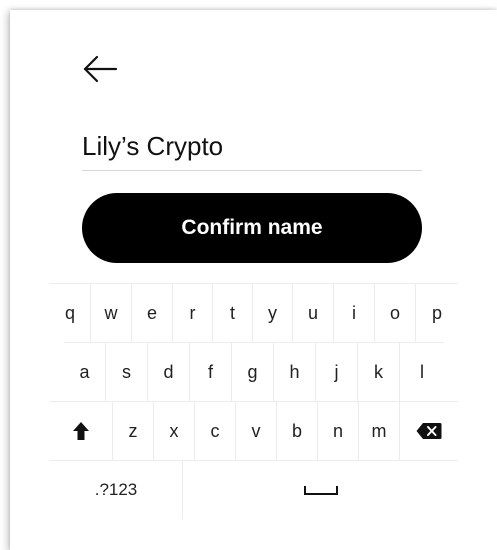 This screenshot has height=550, width=497. What do you see at coordinates (379, 372) in the screenshot?
I see `key-k: k` at bounding box center [379, 372].